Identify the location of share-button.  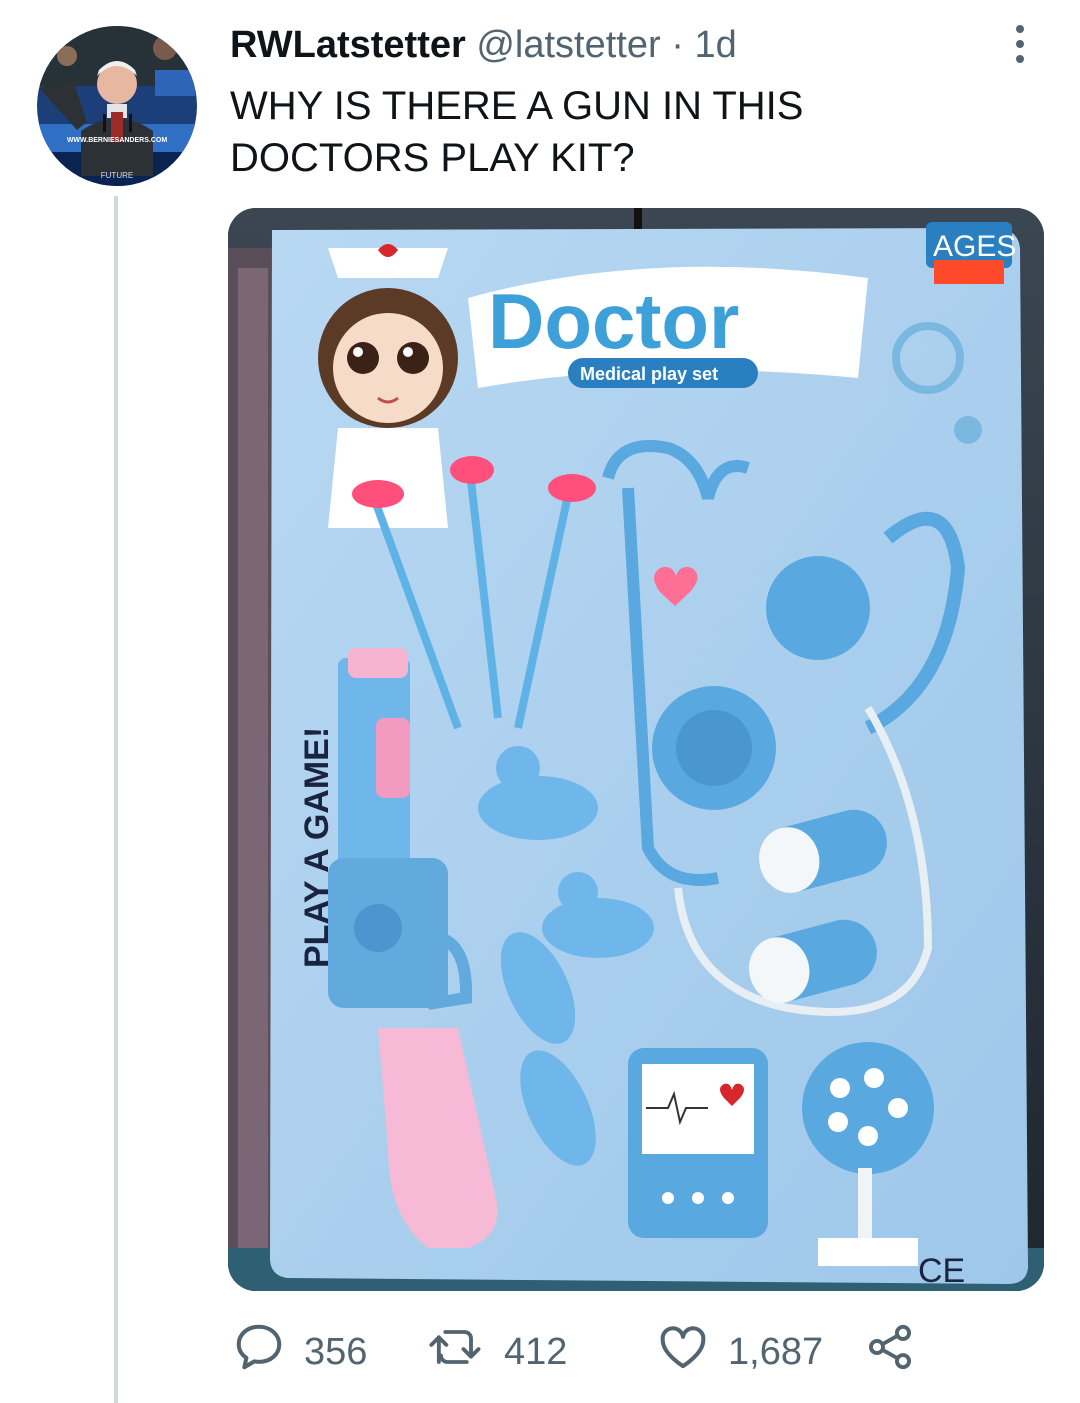
(890, 1352).